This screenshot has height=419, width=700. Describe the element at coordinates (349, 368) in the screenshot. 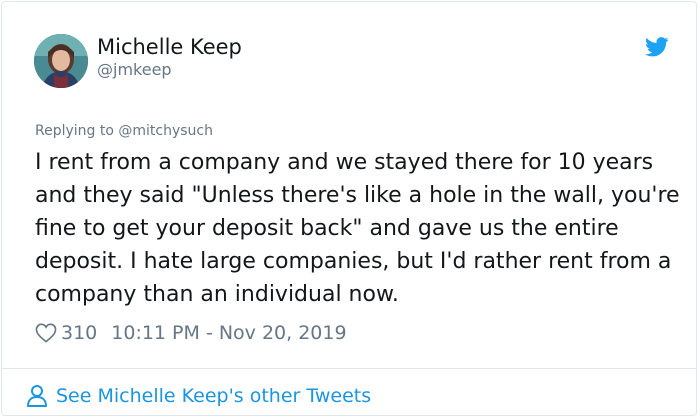

I see `footer-divider` at that location.